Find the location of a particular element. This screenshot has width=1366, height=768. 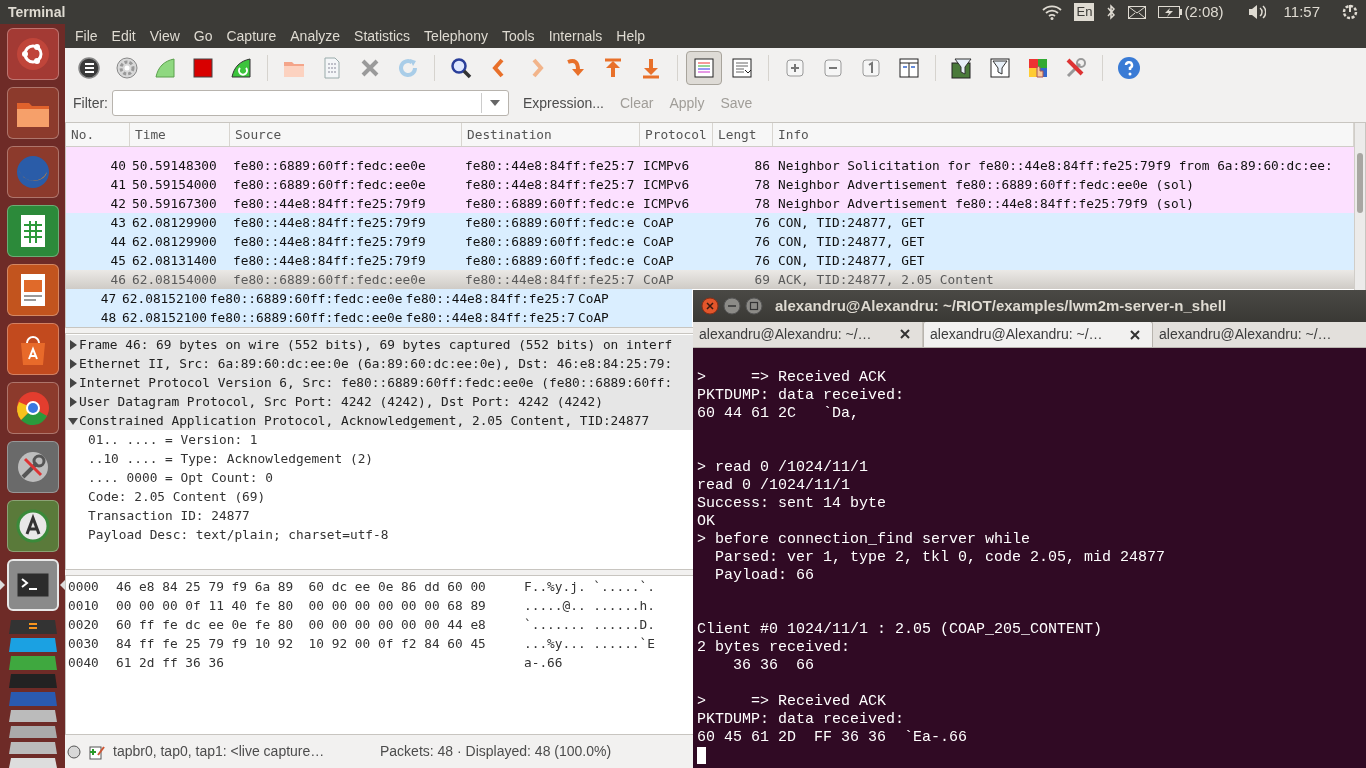

window-title: alexandru@Alexandru: ~/RIOT/examples/lwm2m-server-n_shell is located at coordinates (1001, 305).